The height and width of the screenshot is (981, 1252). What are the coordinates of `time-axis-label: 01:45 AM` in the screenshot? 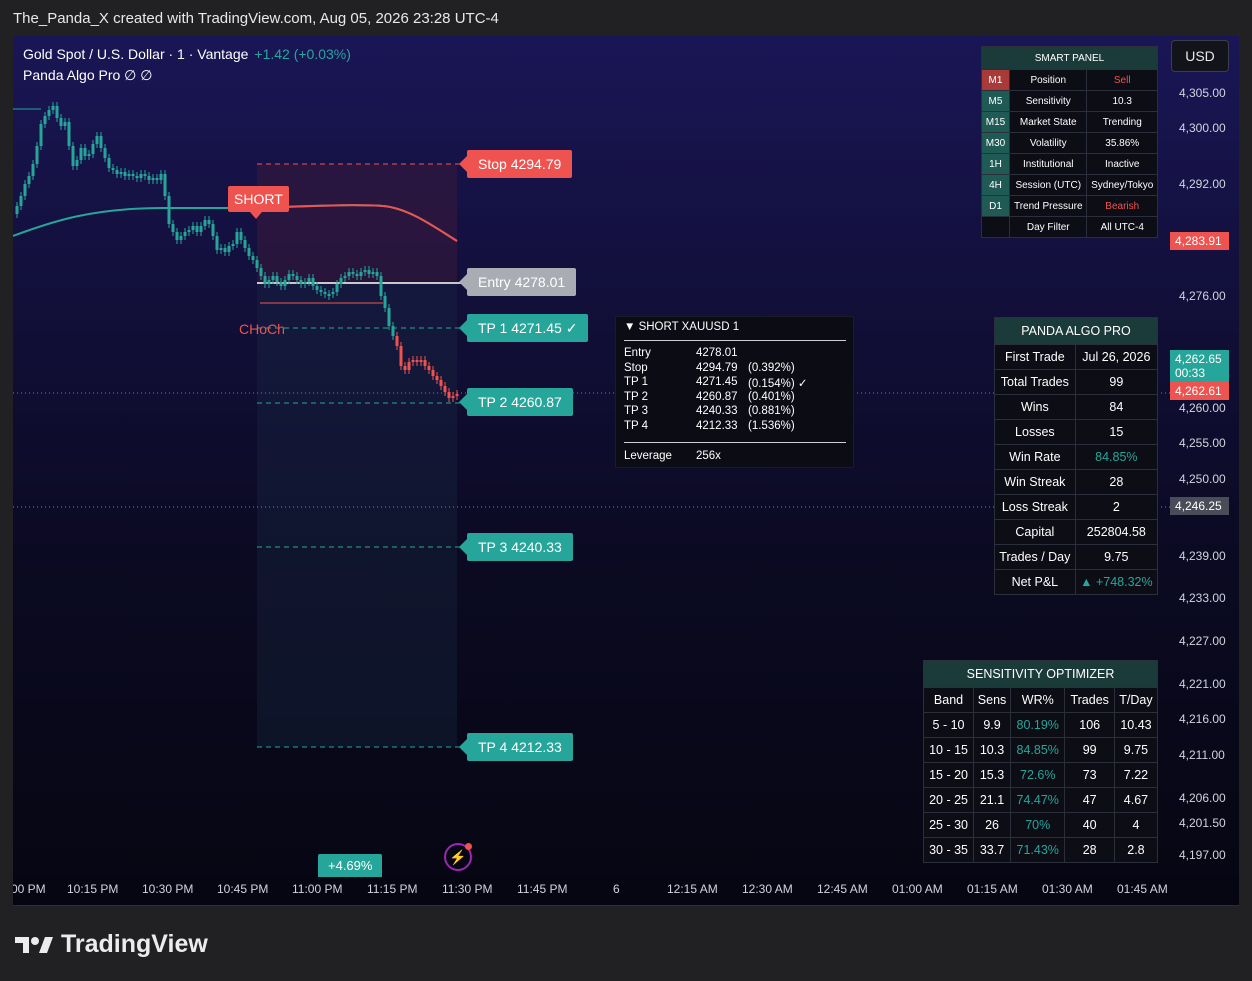 It's located at (1142, 889).